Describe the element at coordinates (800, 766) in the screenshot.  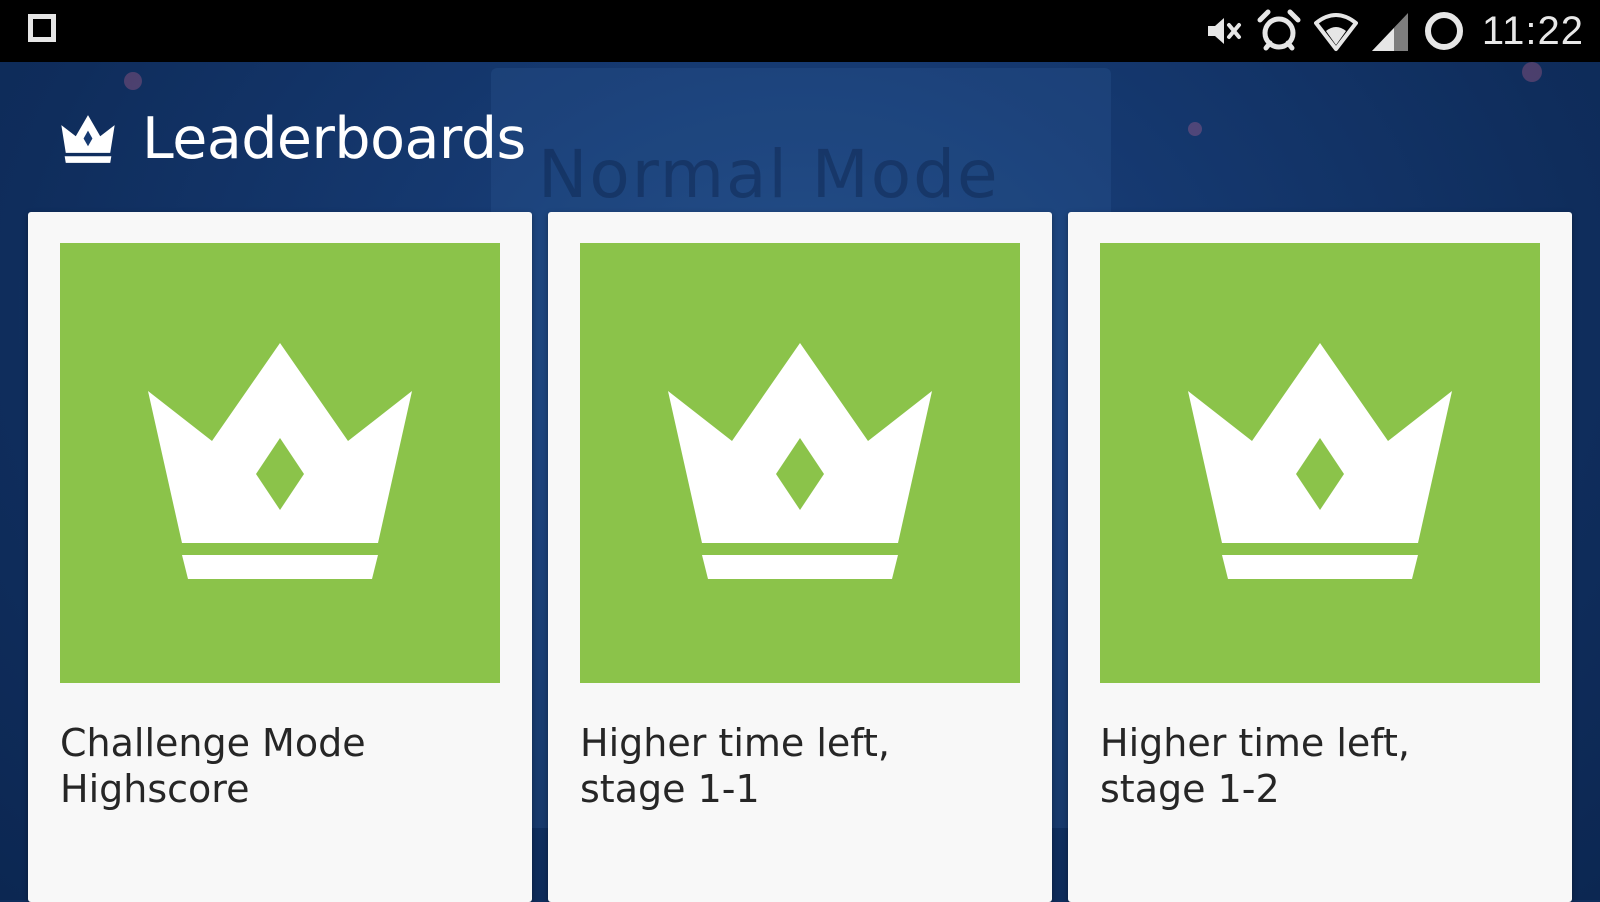
I see `card-title: Higher time left, stage 1-1` at that location.